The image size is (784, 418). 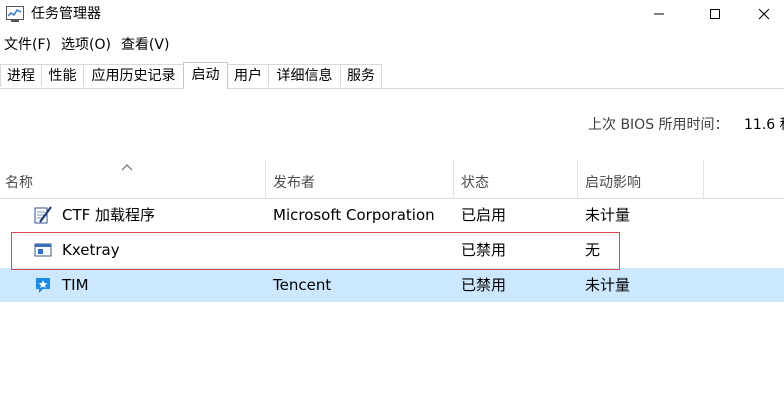 I want to click on tim-icon, so click(x=43, y=285).